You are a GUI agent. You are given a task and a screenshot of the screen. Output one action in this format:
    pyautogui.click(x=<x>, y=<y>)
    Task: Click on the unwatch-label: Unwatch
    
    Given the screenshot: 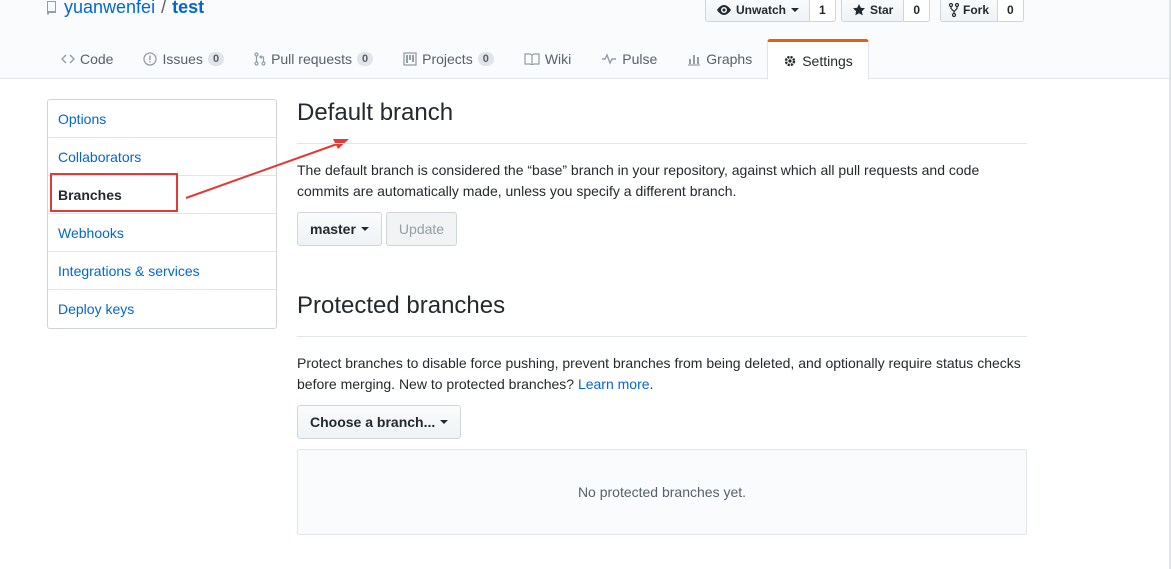 What is the action you would take?
    pyautogui.click(x=761, y=9)
    